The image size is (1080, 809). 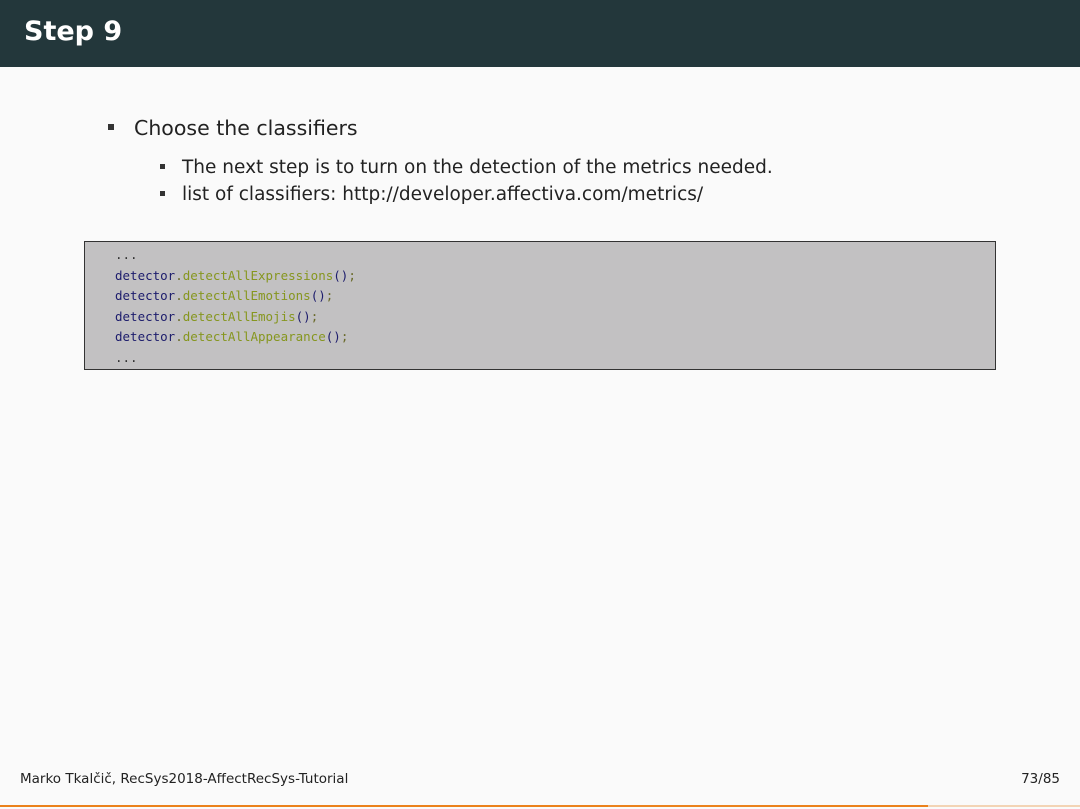 I want to click on bullet-item: Choose the classifiers, so click(x=233, y=128).